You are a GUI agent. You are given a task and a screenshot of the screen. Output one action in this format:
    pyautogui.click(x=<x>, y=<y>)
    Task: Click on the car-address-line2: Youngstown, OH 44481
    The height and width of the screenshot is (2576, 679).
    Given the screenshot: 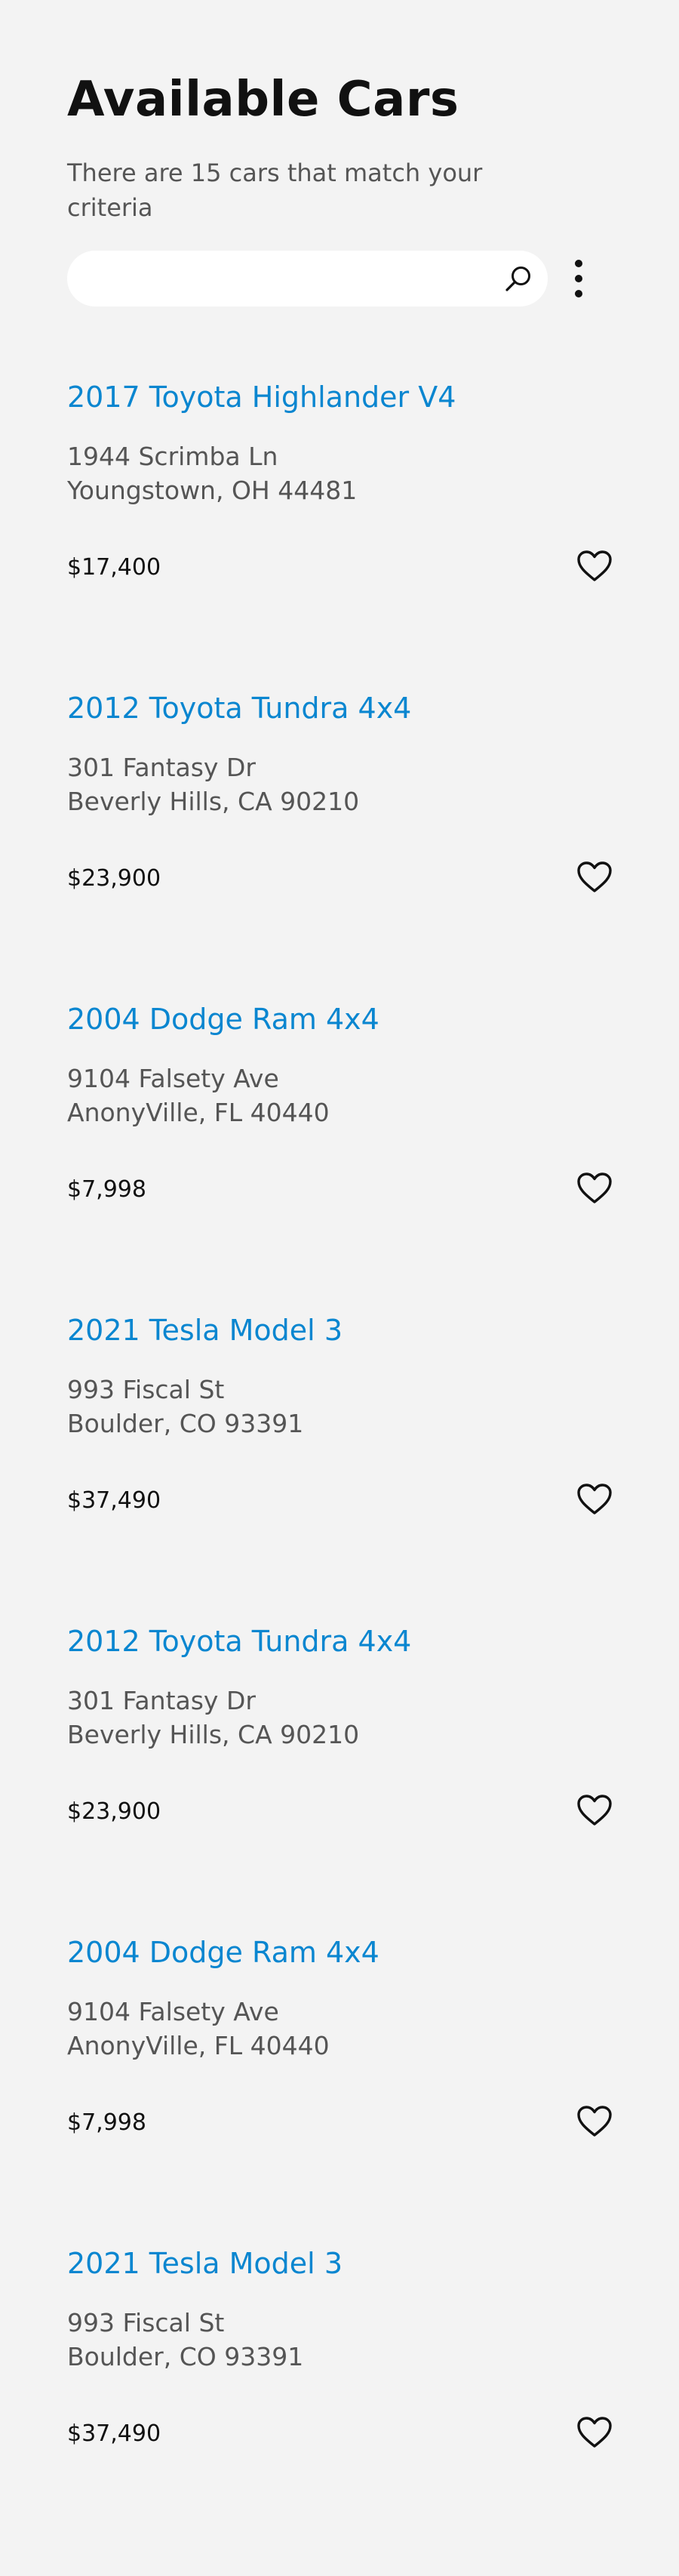 What is the action you would take?
    pyautogui.click(x=213, y=490)
    